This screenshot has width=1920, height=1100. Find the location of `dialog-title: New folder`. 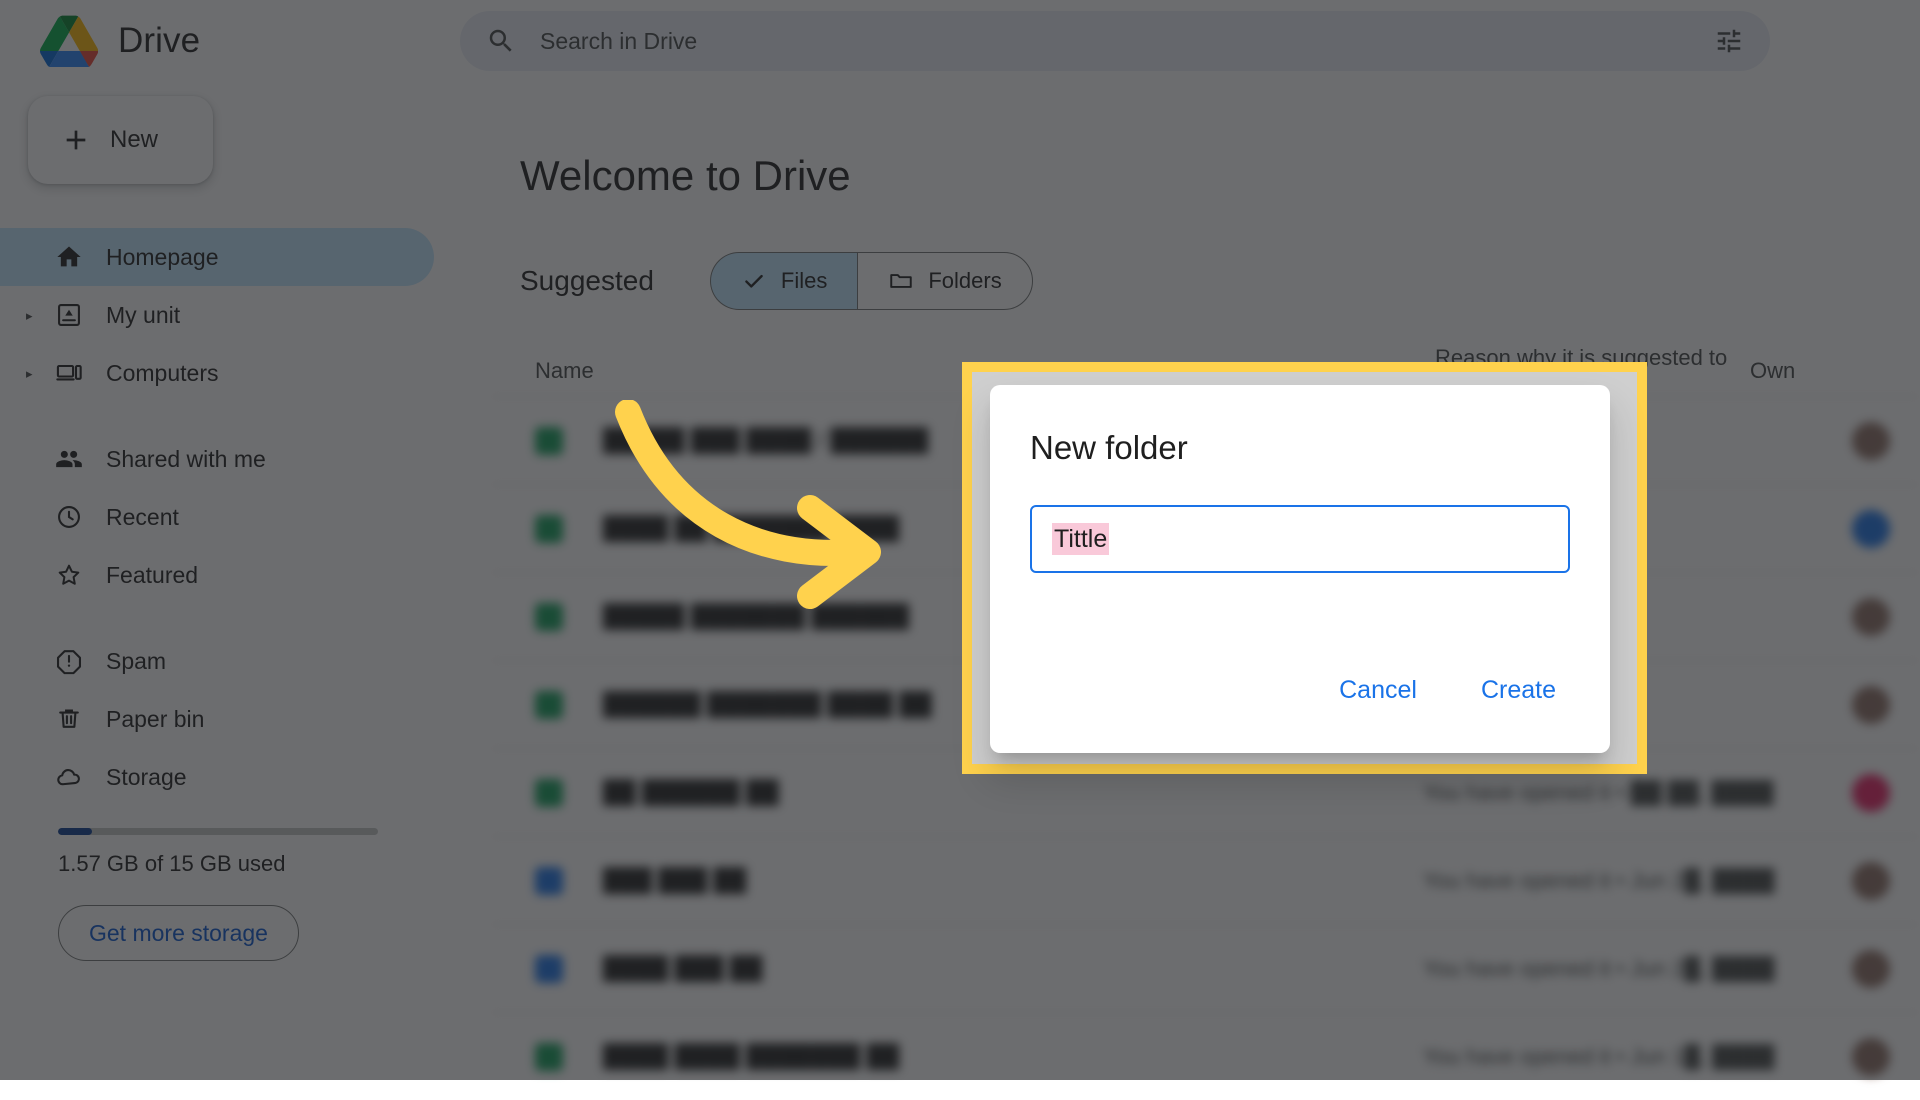

dialog-title: New folder is located at coordinates (1109, 447).